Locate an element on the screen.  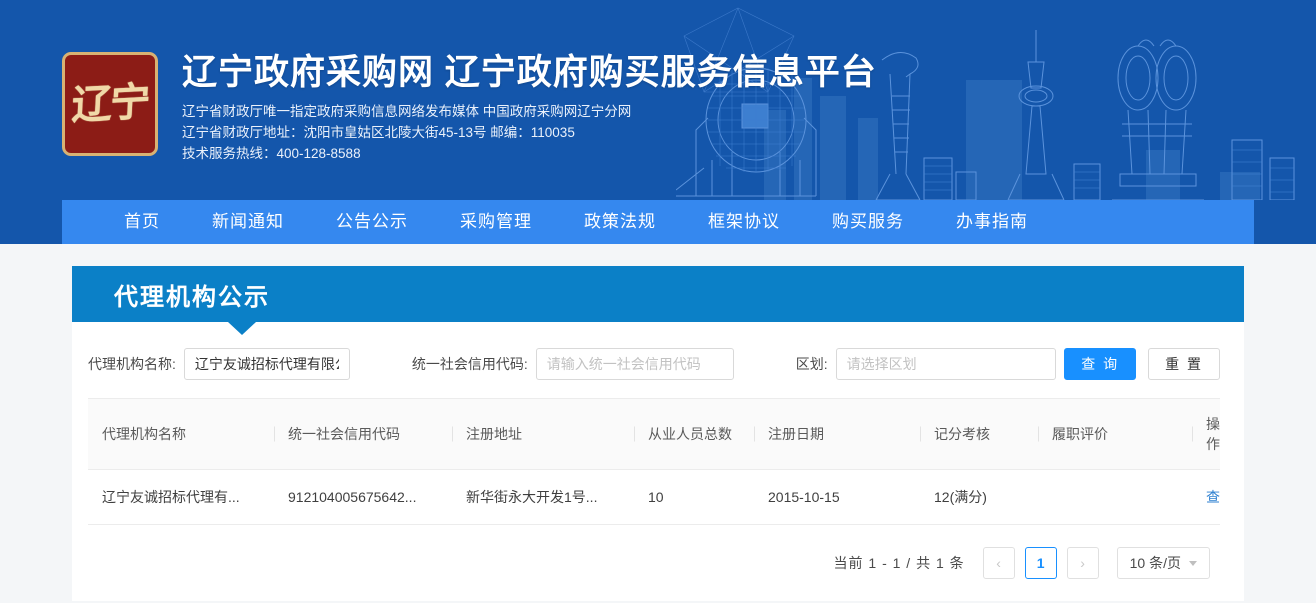
filter-agency-name: 代理机构名称: is located at coordinates (219, 364).